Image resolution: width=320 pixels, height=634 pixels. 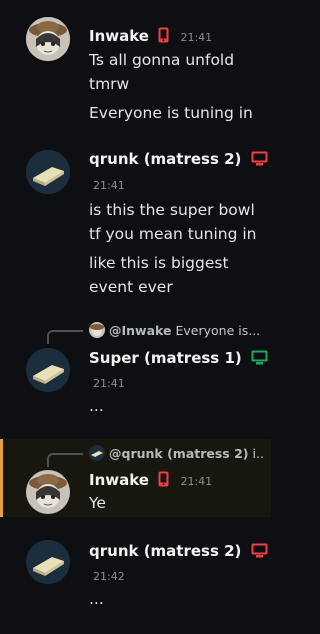 I want to click on message-text: like this is biggest, so click(x=159, y=263).